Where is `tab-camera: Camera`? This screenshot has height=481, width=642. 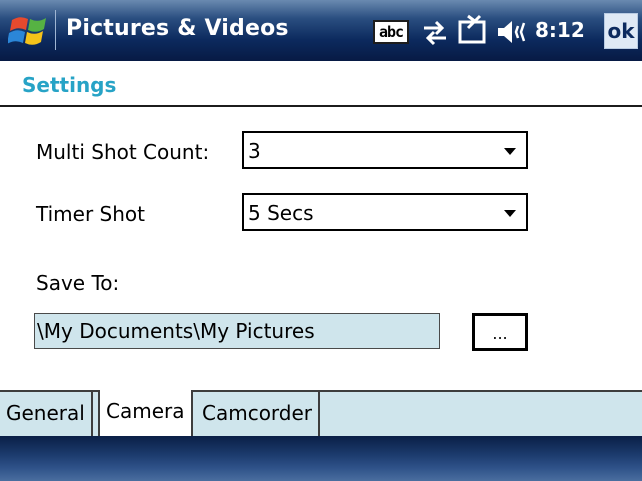
tab-camera: Camera is located at coordinates (145, 413).